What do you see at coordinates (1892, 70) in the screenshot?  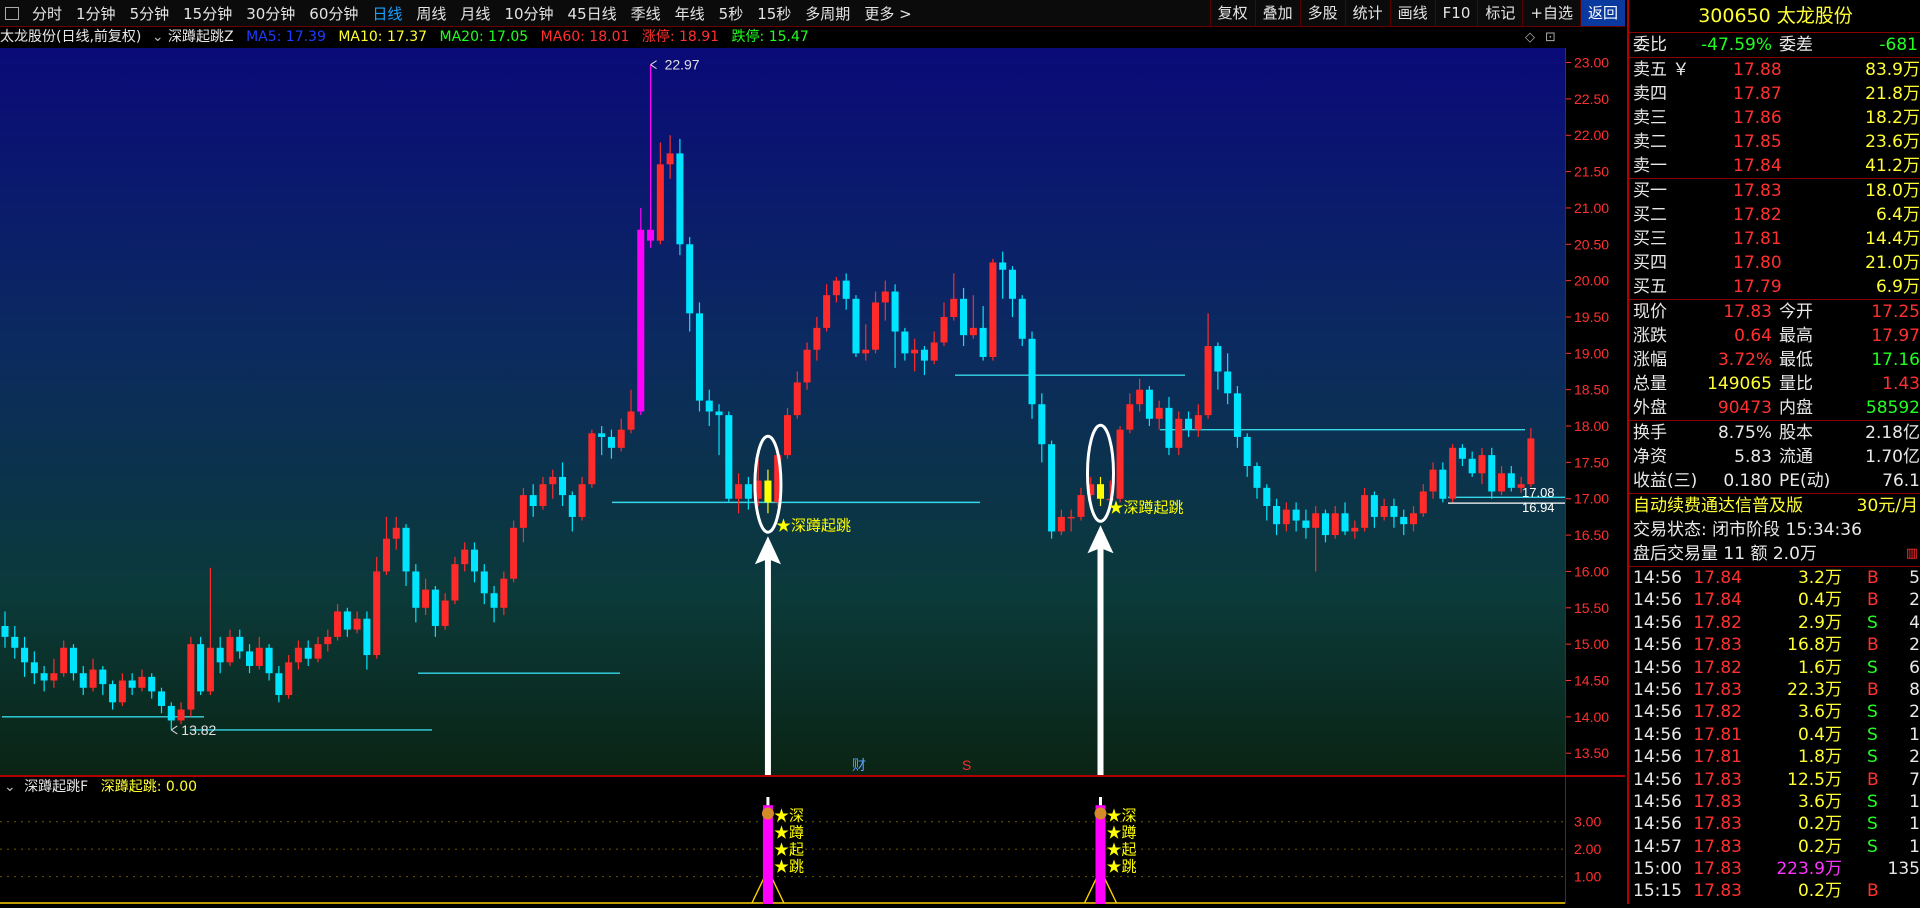 I see `book-volume: 83.9万` at bounding box center [1892, 70].